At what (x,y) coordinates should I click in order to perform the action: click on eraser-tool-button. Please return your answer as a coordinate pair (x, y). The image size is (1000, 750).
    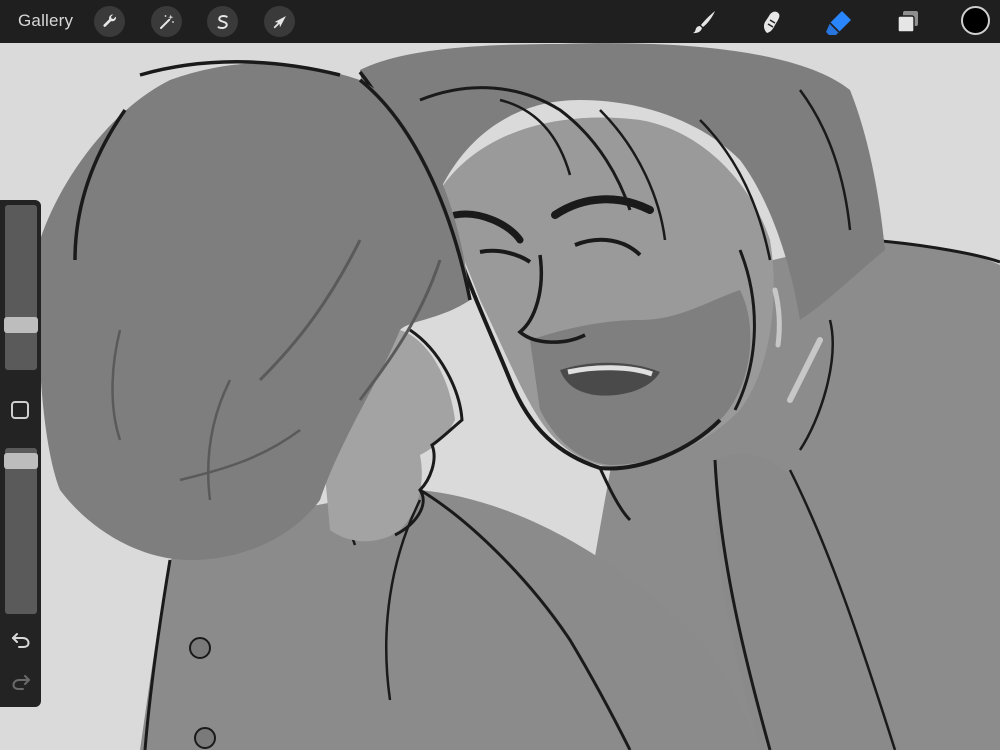
    Looking at the image, I should click on (839, 22).